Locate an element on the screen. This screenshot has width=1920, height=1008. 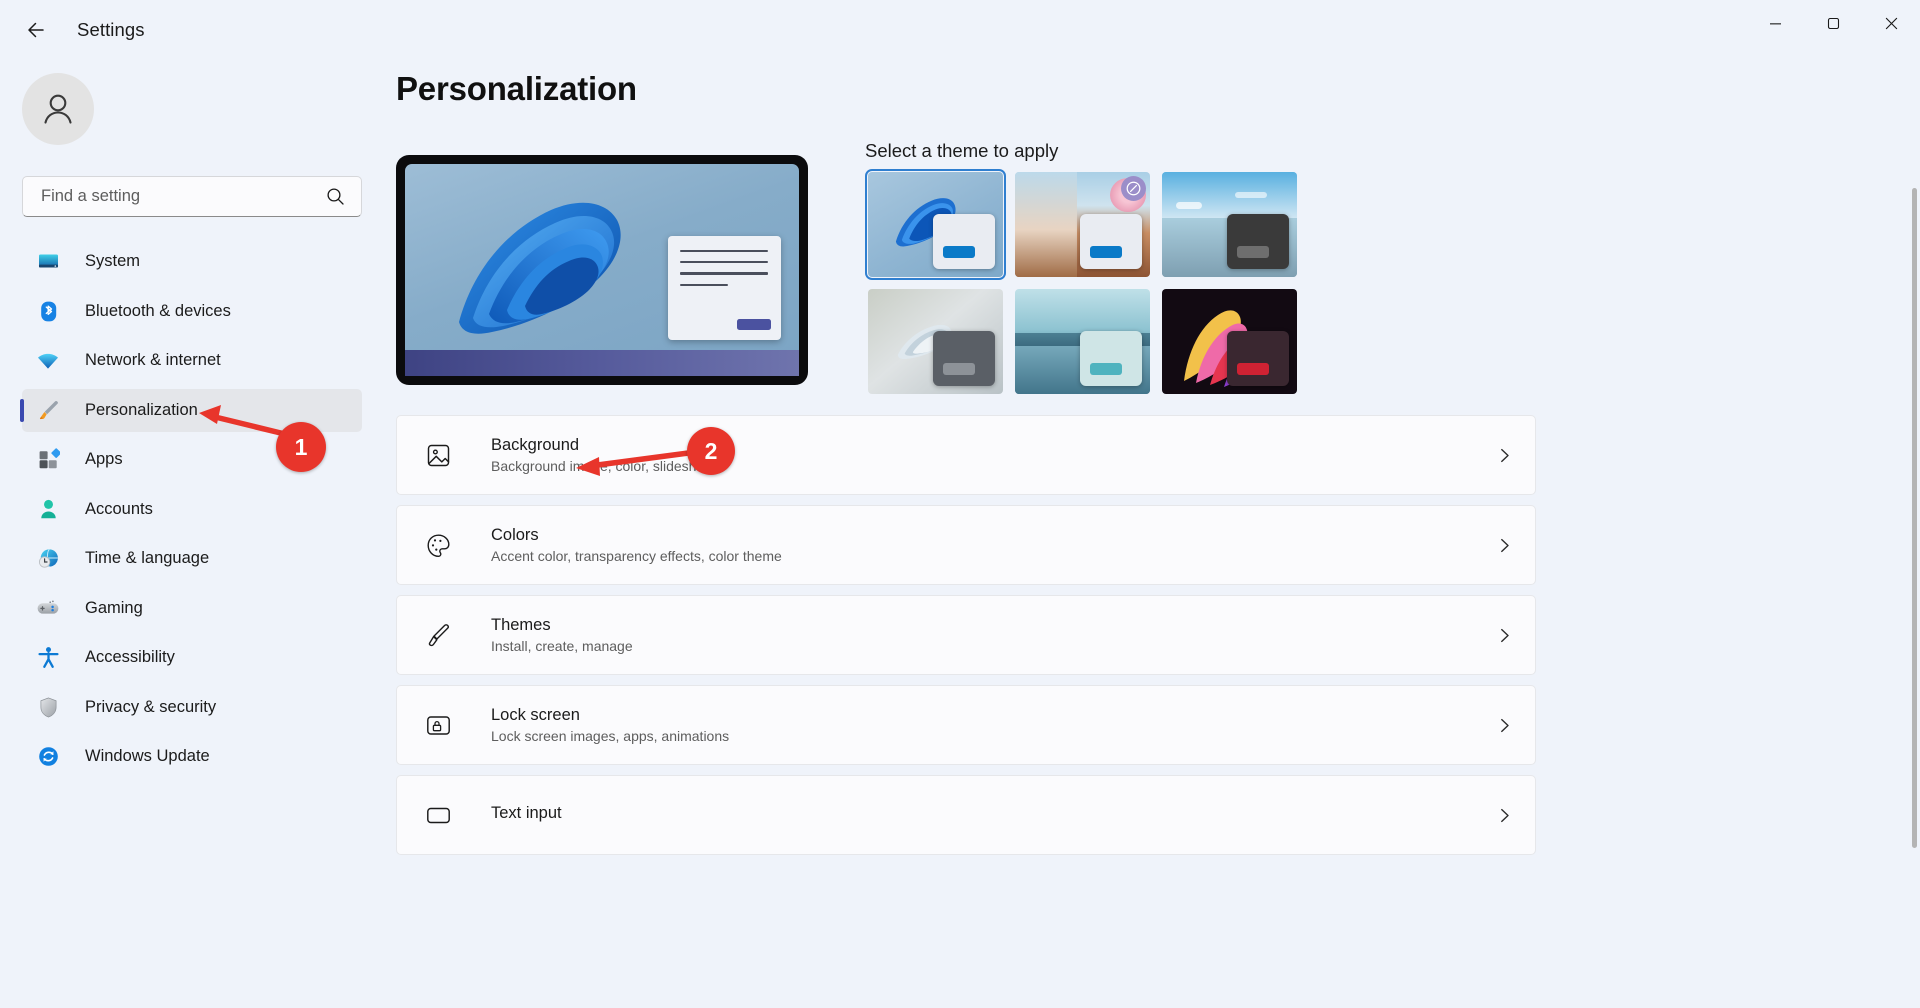
sidebar-item-network-internet: Network & internet is located at coordinates (192, 360).